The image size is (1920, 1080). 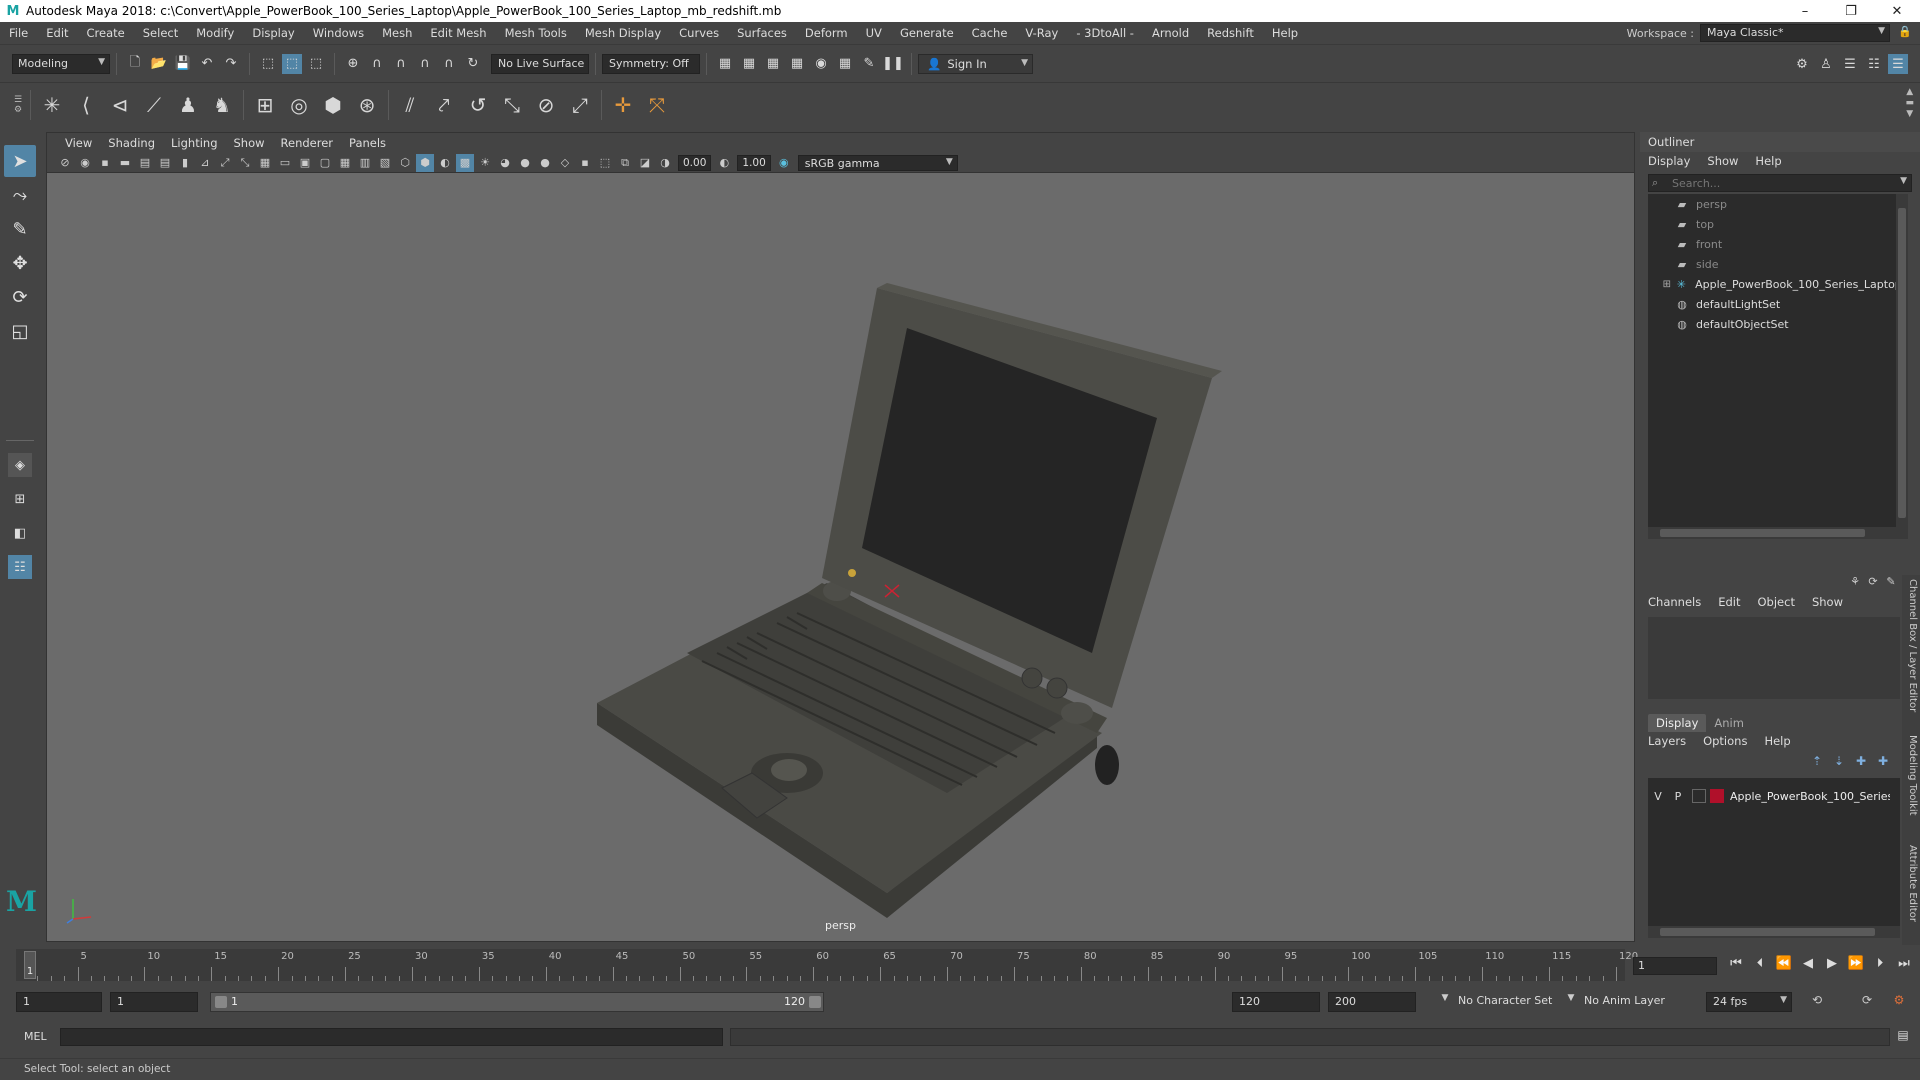 What do you see at coordinates (623, 105) in the screenshot?
I see `locator-icon: ✛` at bounding box center [623, 105].